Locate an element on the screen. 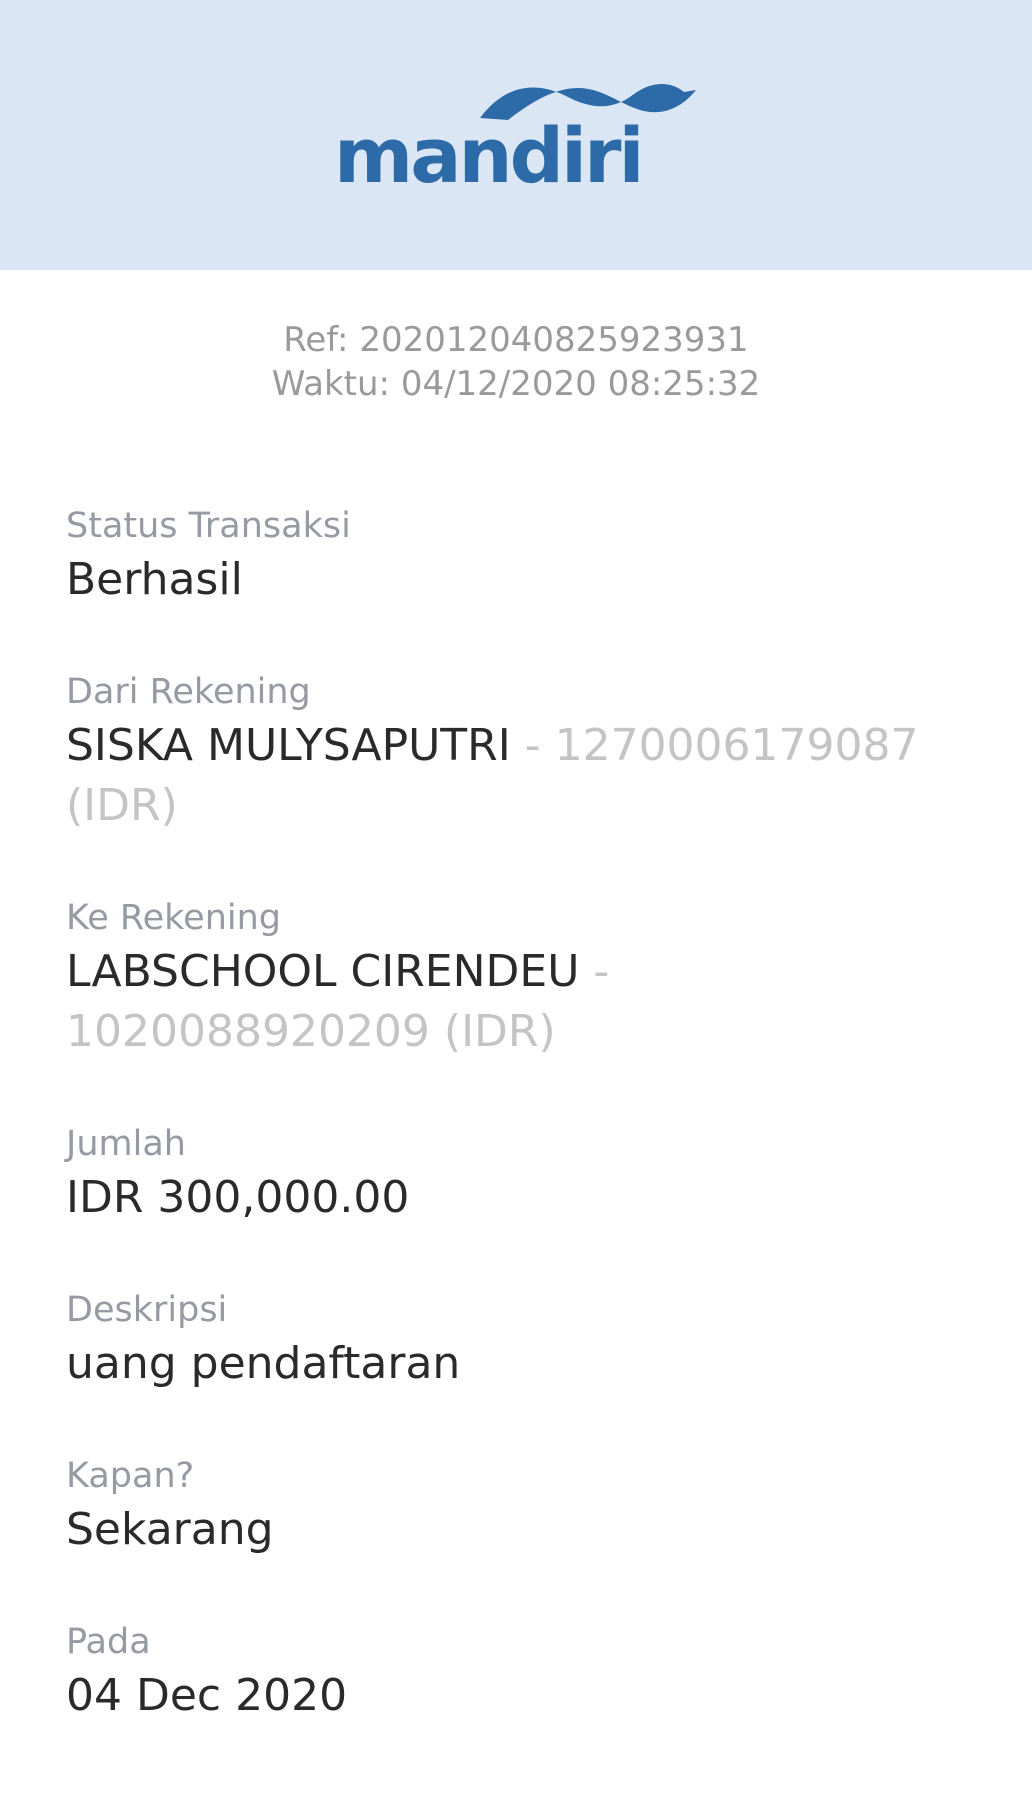  mandiri-logo: mandiri is located at coordinates (515, 135).